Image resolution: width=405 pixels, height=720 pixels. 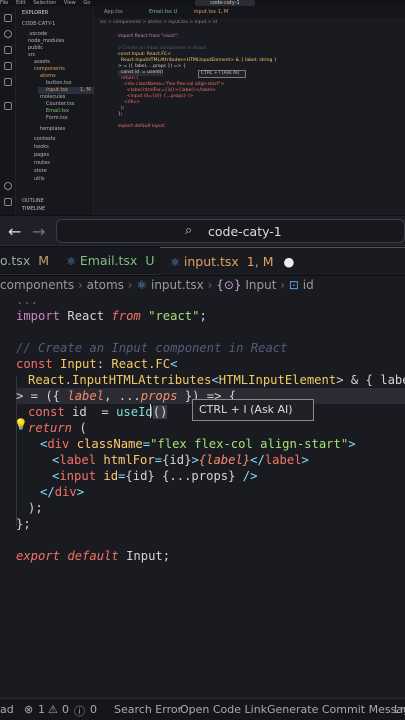 What do you see at coordinates (34, 364) in the screenshot?
I see `keyword: const` at bounding box center [34, 364].